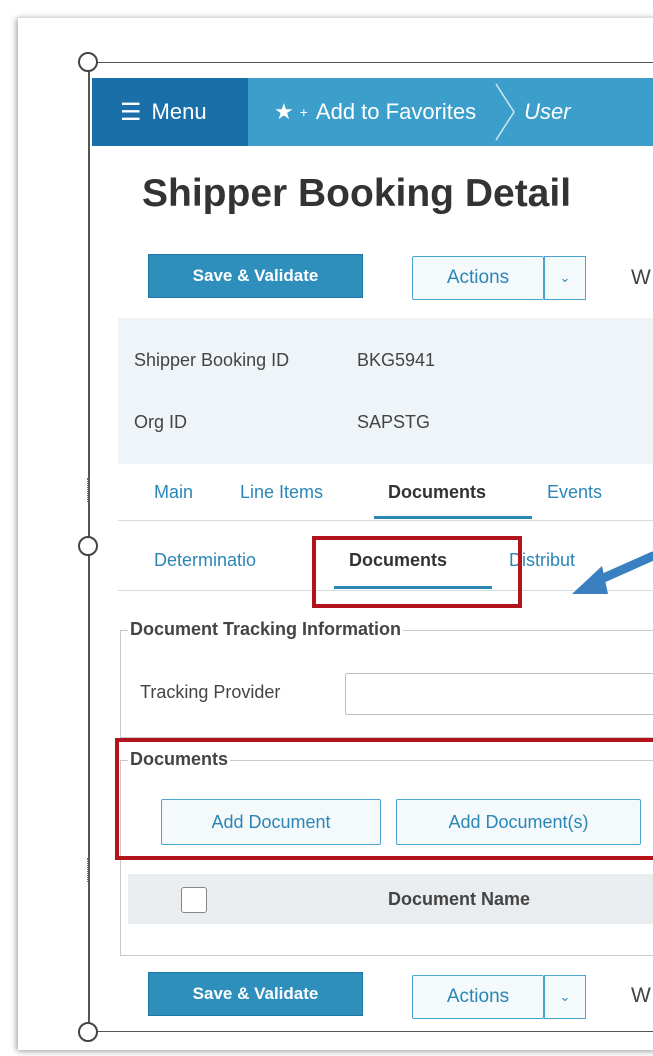  Describe the element at coordinates (88, 546) in the screenshot. I see `resize-handle-mid-left` at that location.